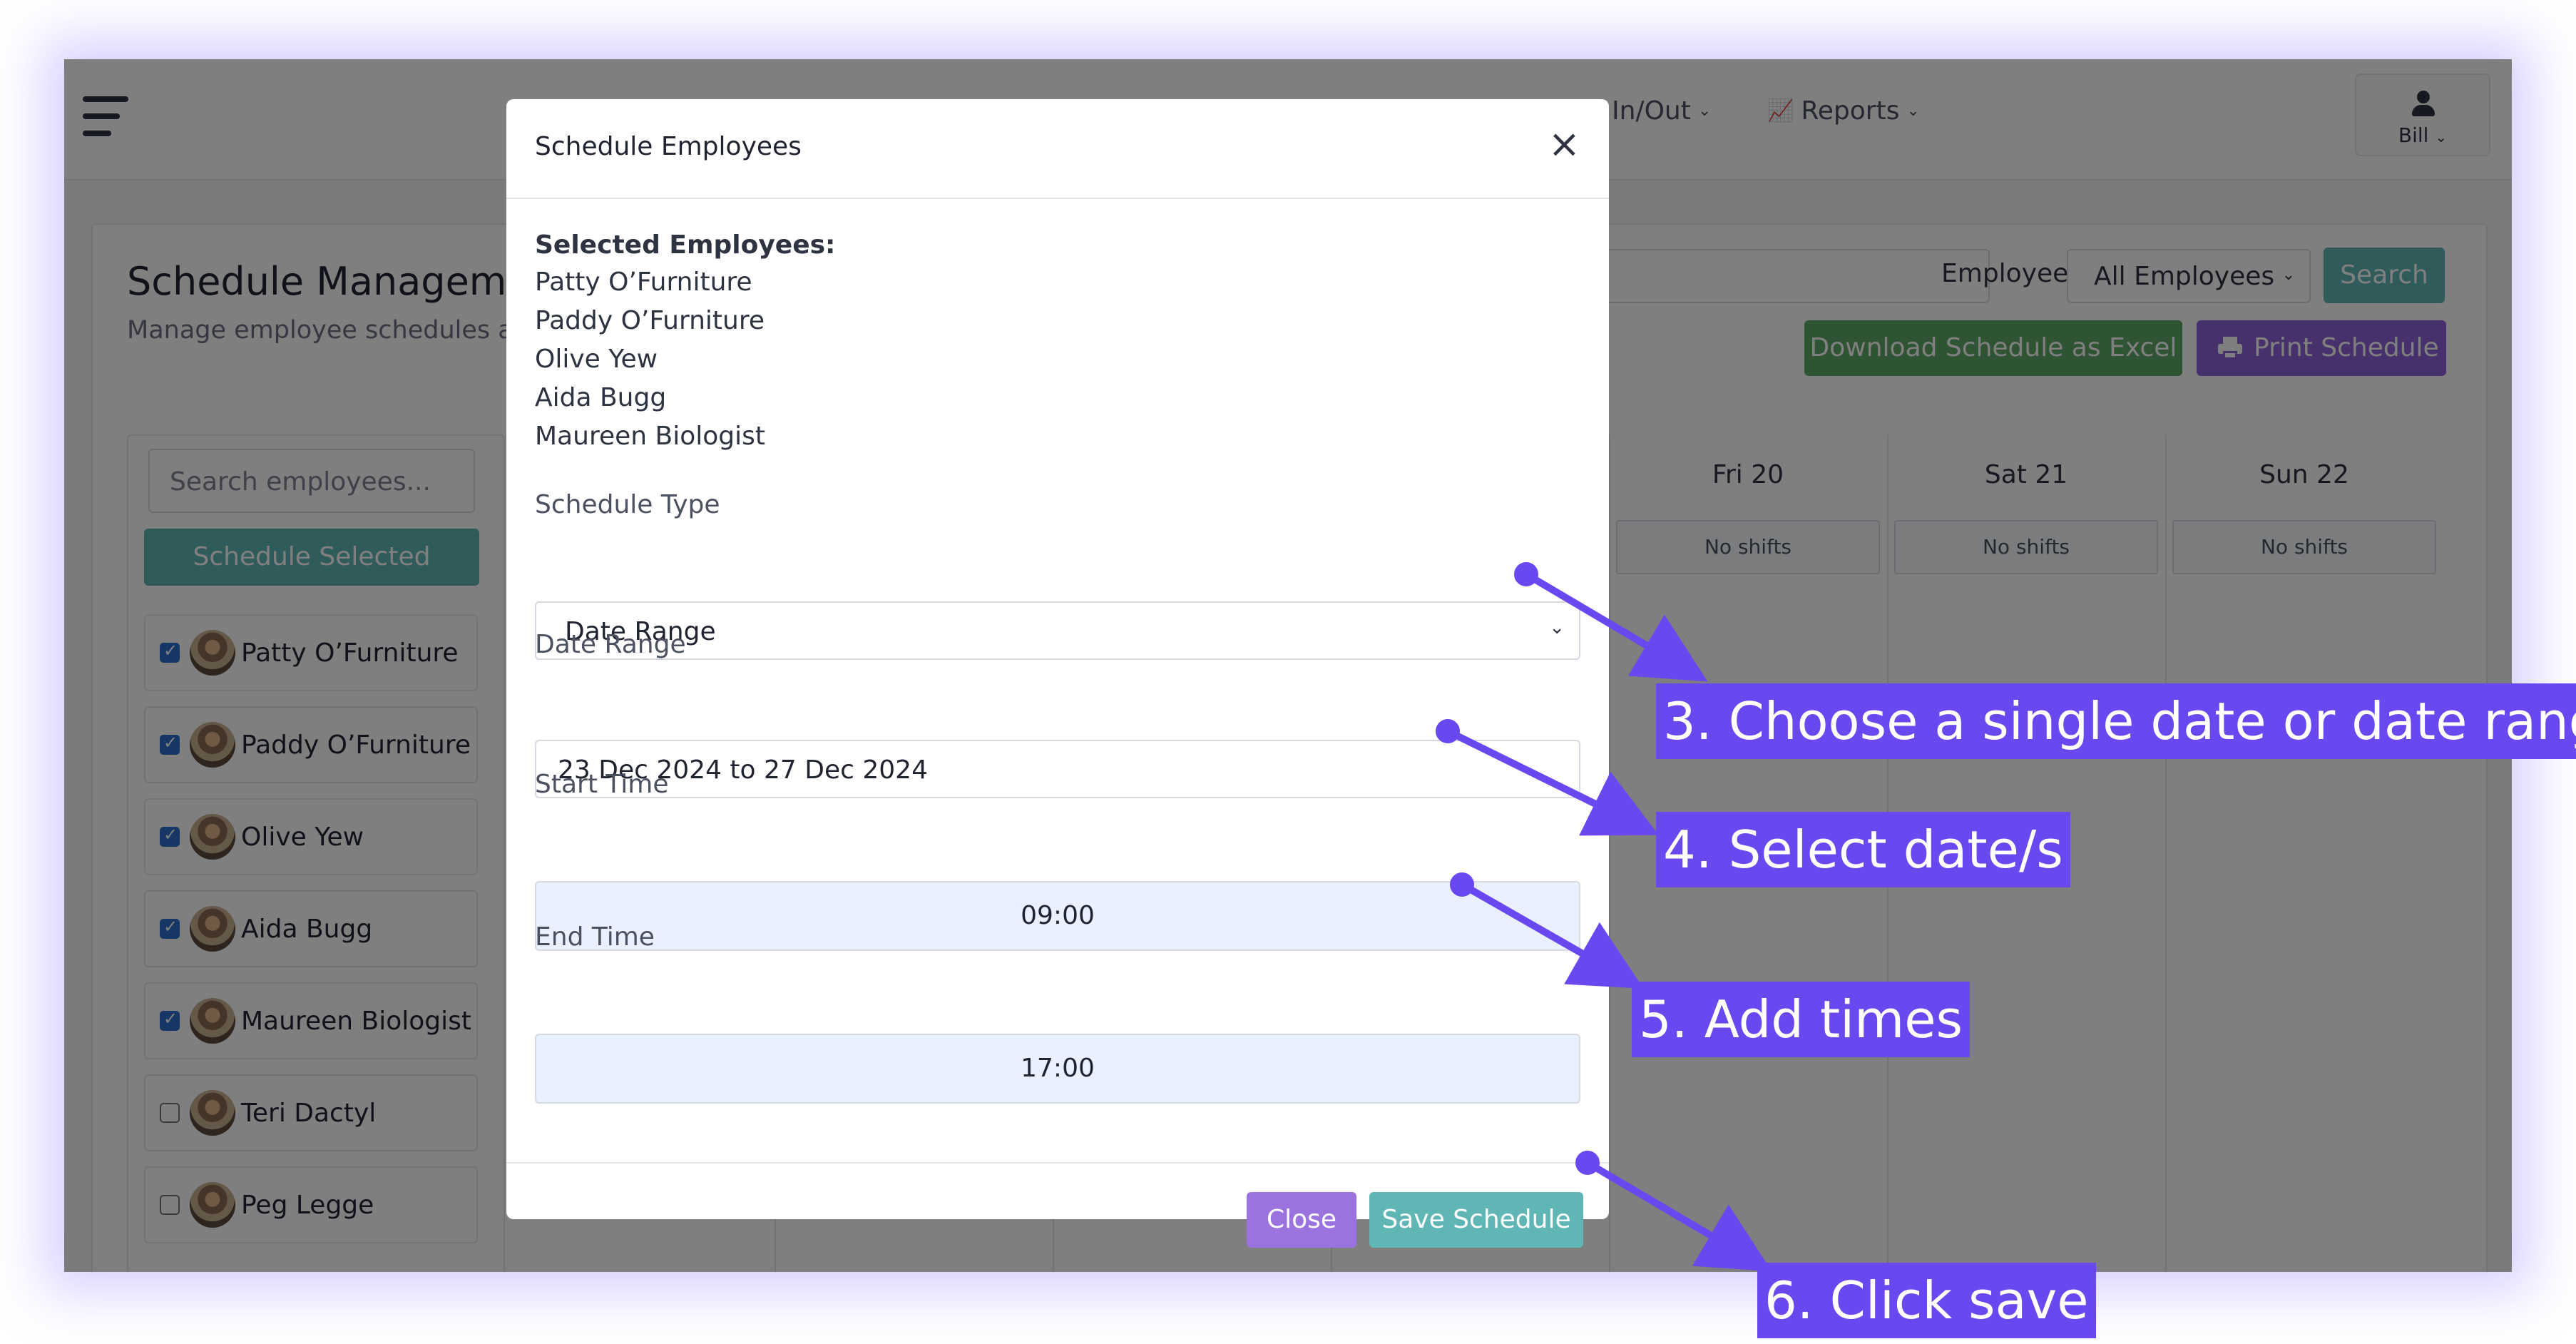 This screenshot has height=1344, width=2576. Describe the element at coordinates (1927, 1300) in the screenshot. I see `annotation-step6: 6. Click save` at that location.